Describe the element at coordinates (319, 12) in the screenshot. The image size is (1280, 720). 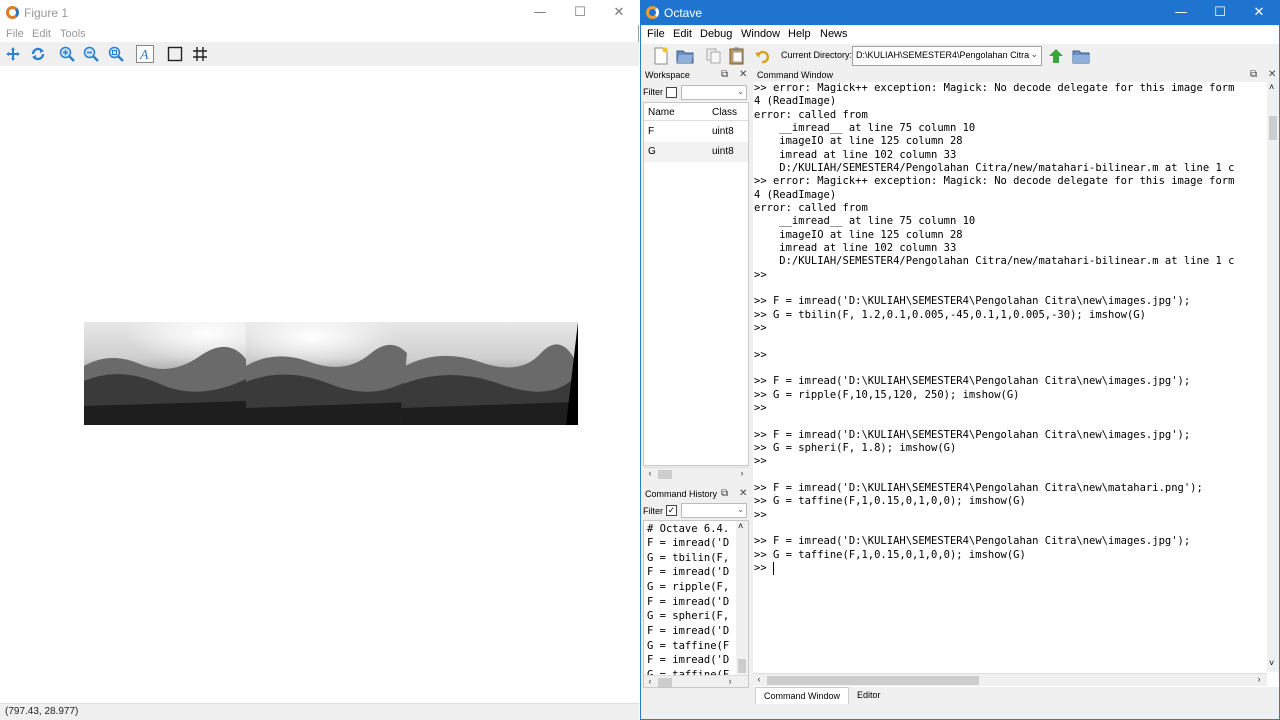
I see `figure-titlebar: Figure 1 — ☐ ✕` at that location.